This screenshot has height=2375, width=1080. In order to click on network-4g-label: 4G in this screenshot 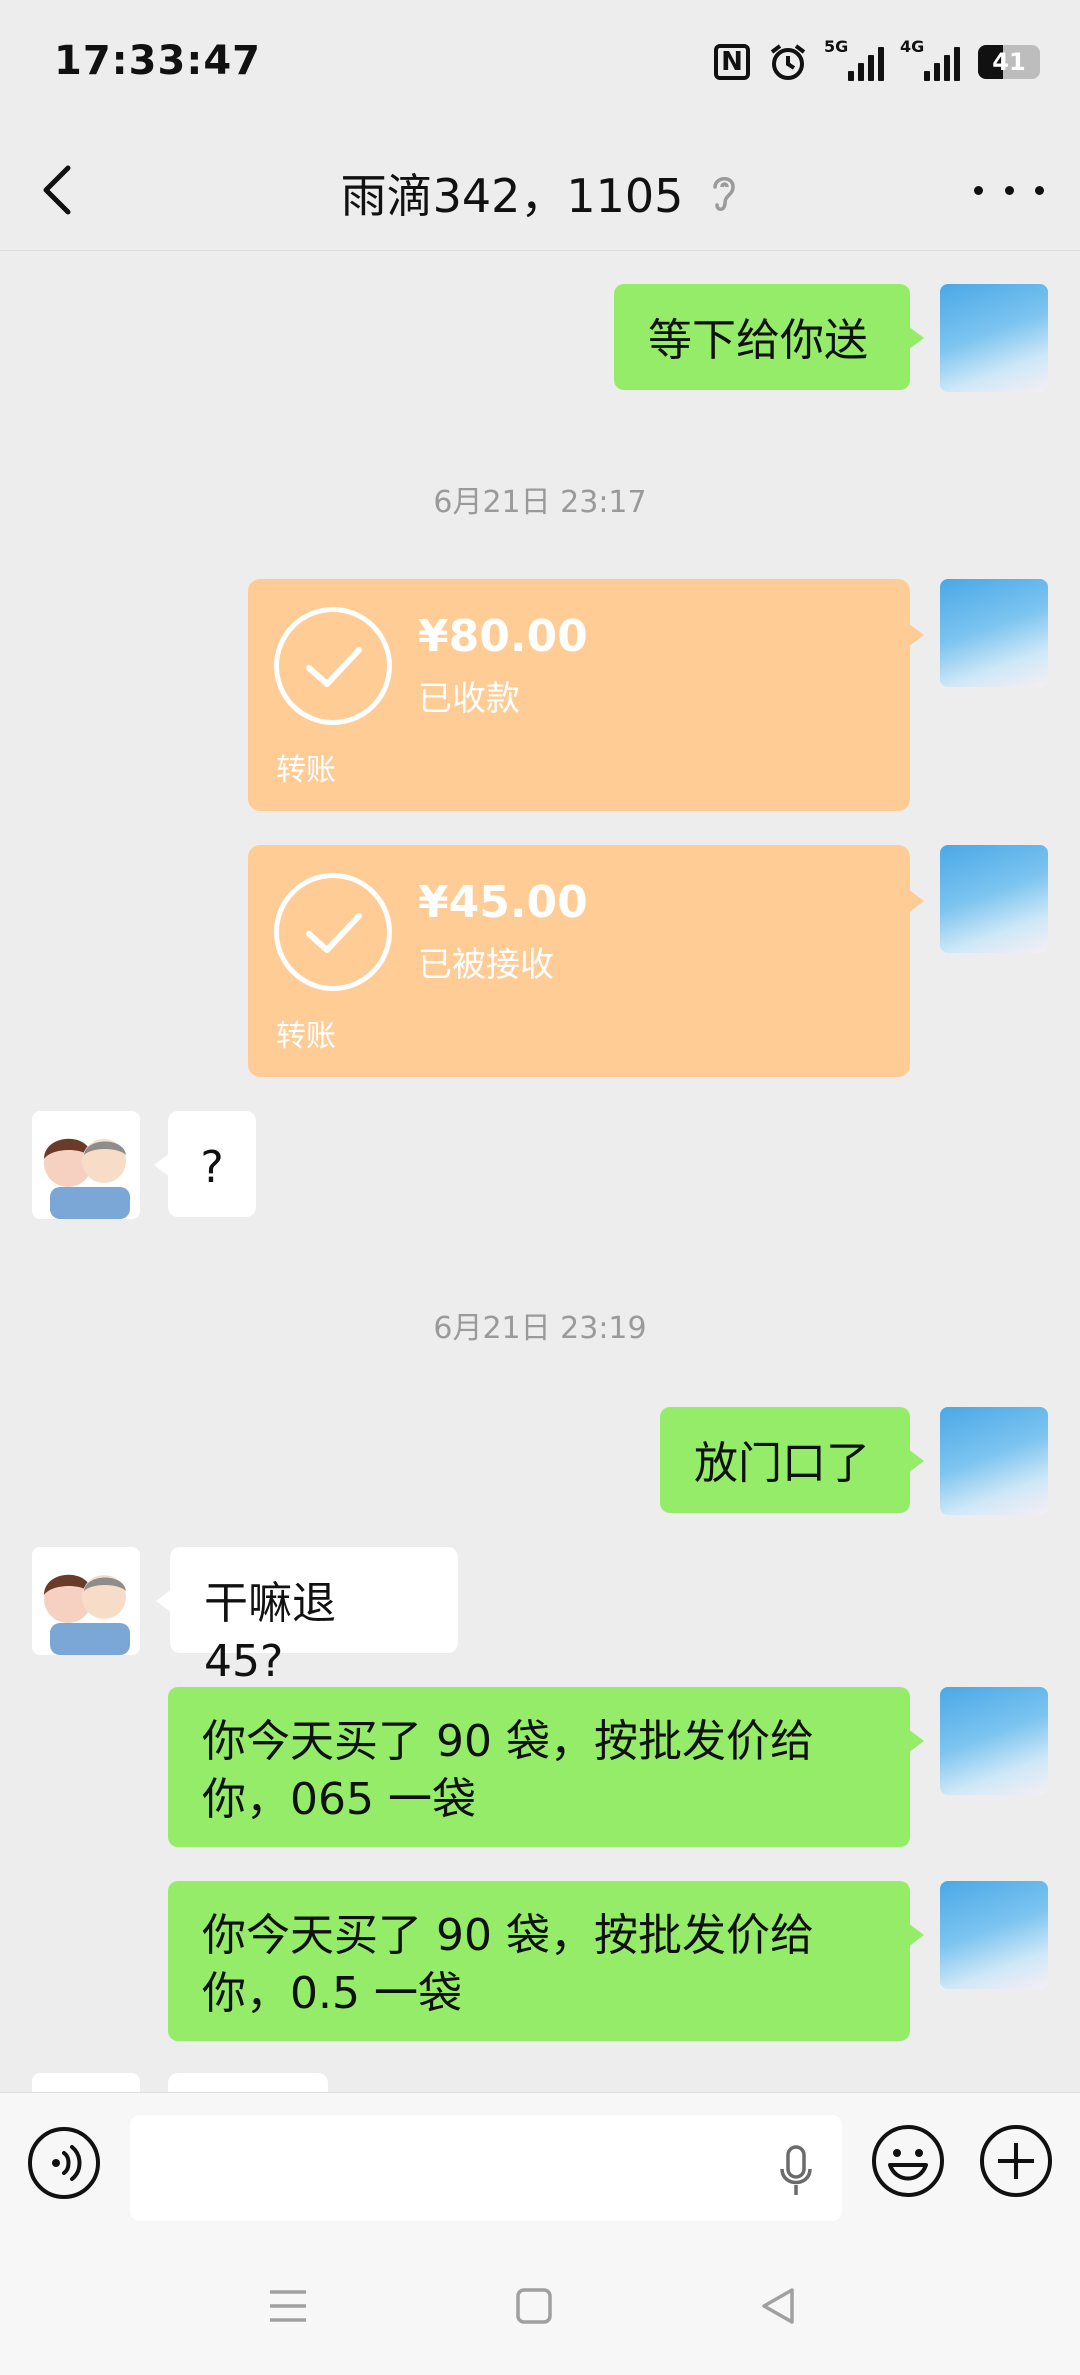, I will do `click(912, 46)`.